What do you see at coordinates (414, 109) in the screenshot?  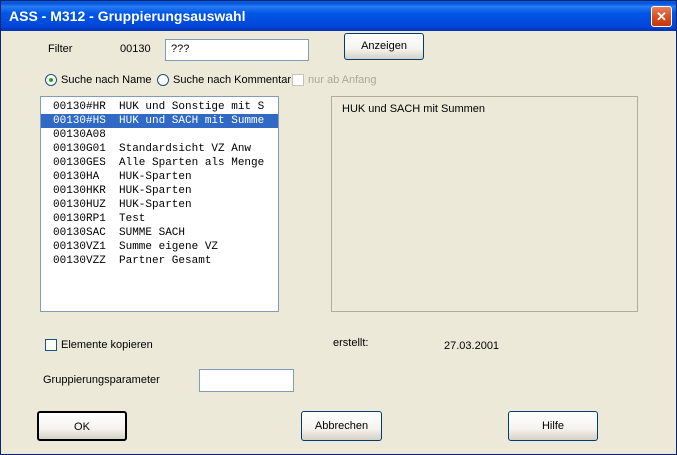 I see `description-text: HUK und SACH mit Summen` at bounding box center [414, 109].